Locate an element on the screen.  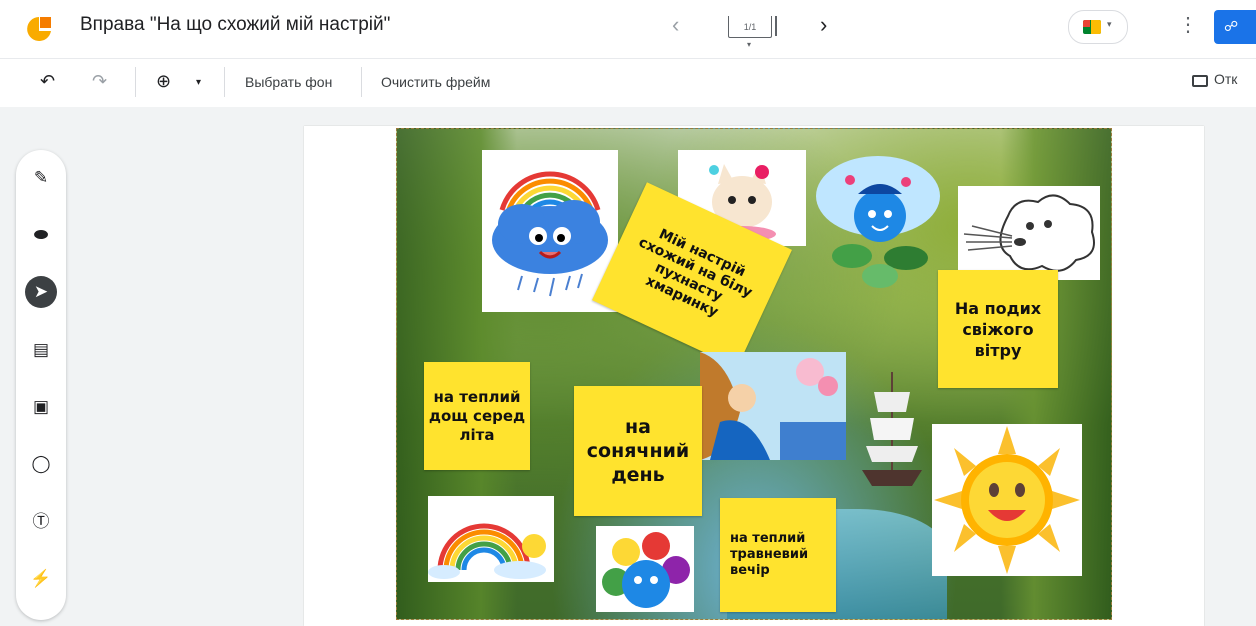
image-icon: ▣ is located at coordinates (41, 407).